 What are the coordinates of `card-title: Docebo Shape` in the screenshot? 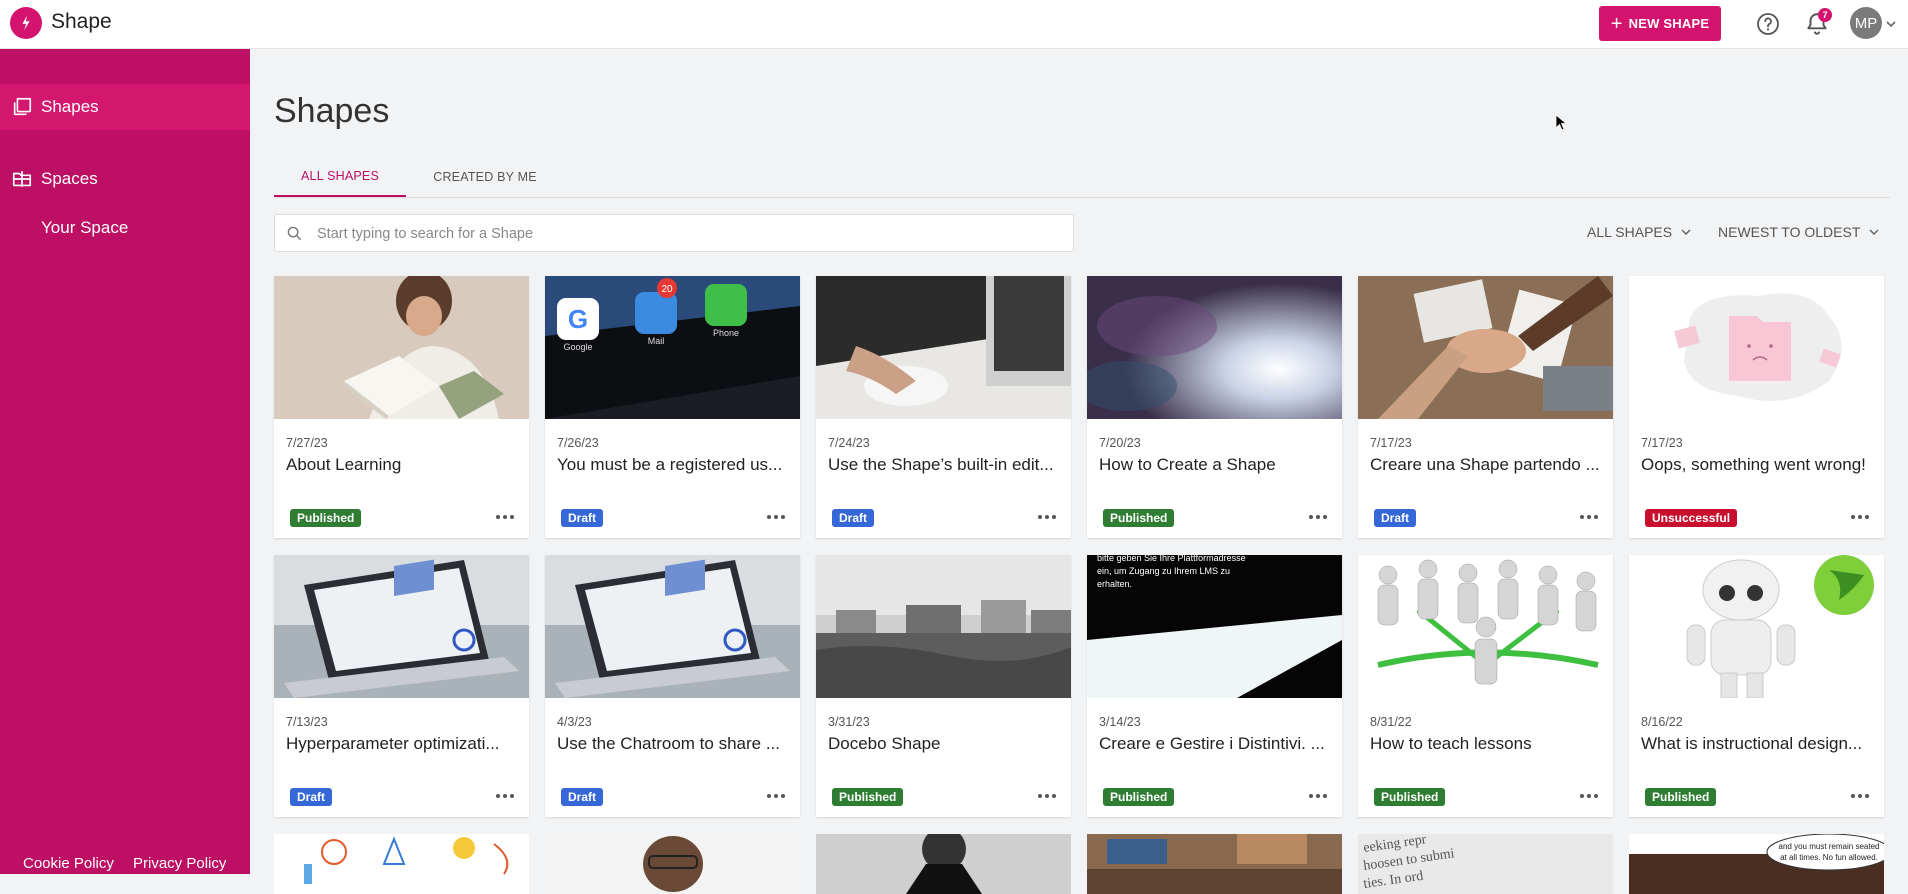 It's located at (946, 744).